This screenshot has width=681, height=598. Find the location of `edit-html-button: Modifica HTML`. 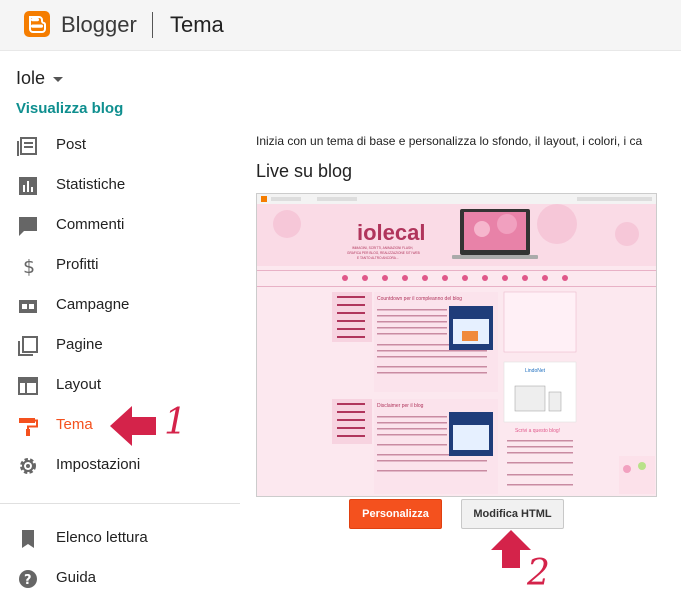

edit-html-button: Modifica HTML is located at coordinates (512, 514).